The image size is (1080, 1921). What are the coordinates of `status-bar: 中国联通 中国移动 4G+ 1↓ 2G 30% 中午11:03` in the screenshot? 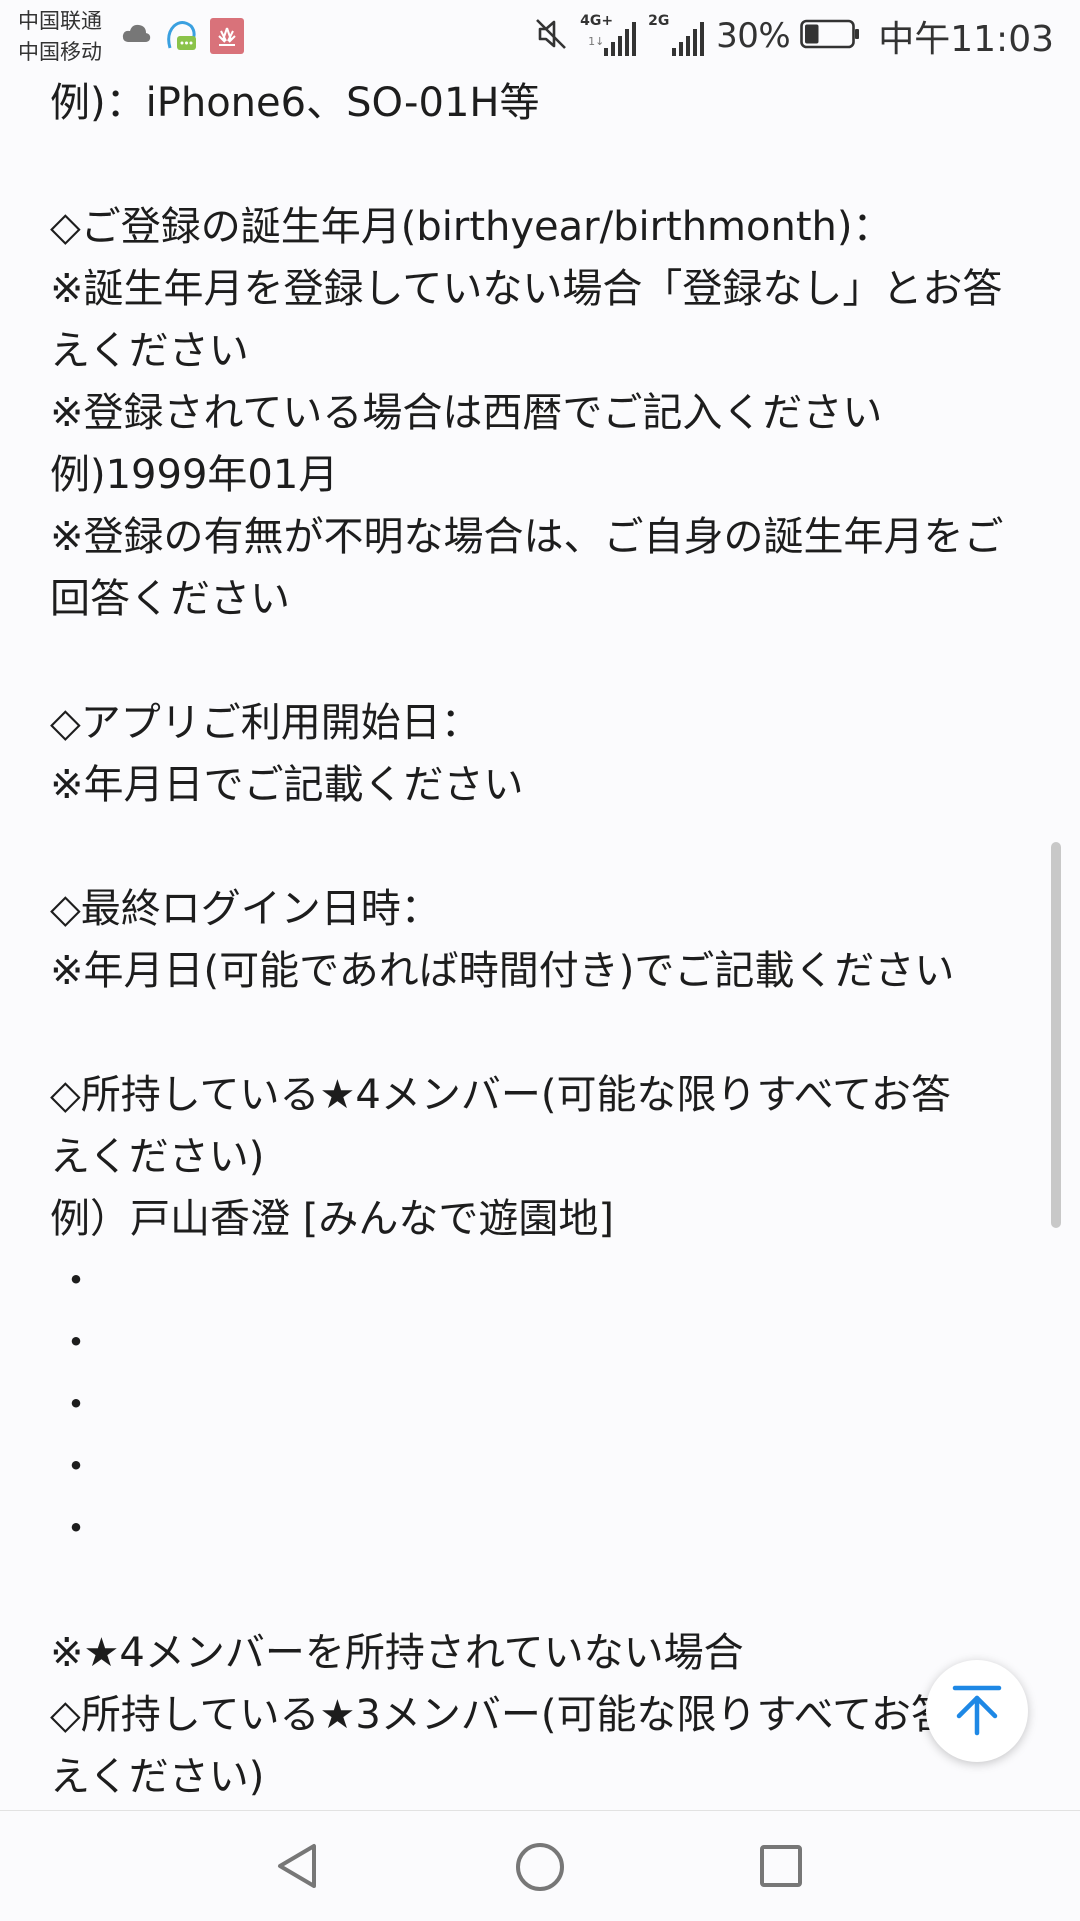 It's located at (540, 36).